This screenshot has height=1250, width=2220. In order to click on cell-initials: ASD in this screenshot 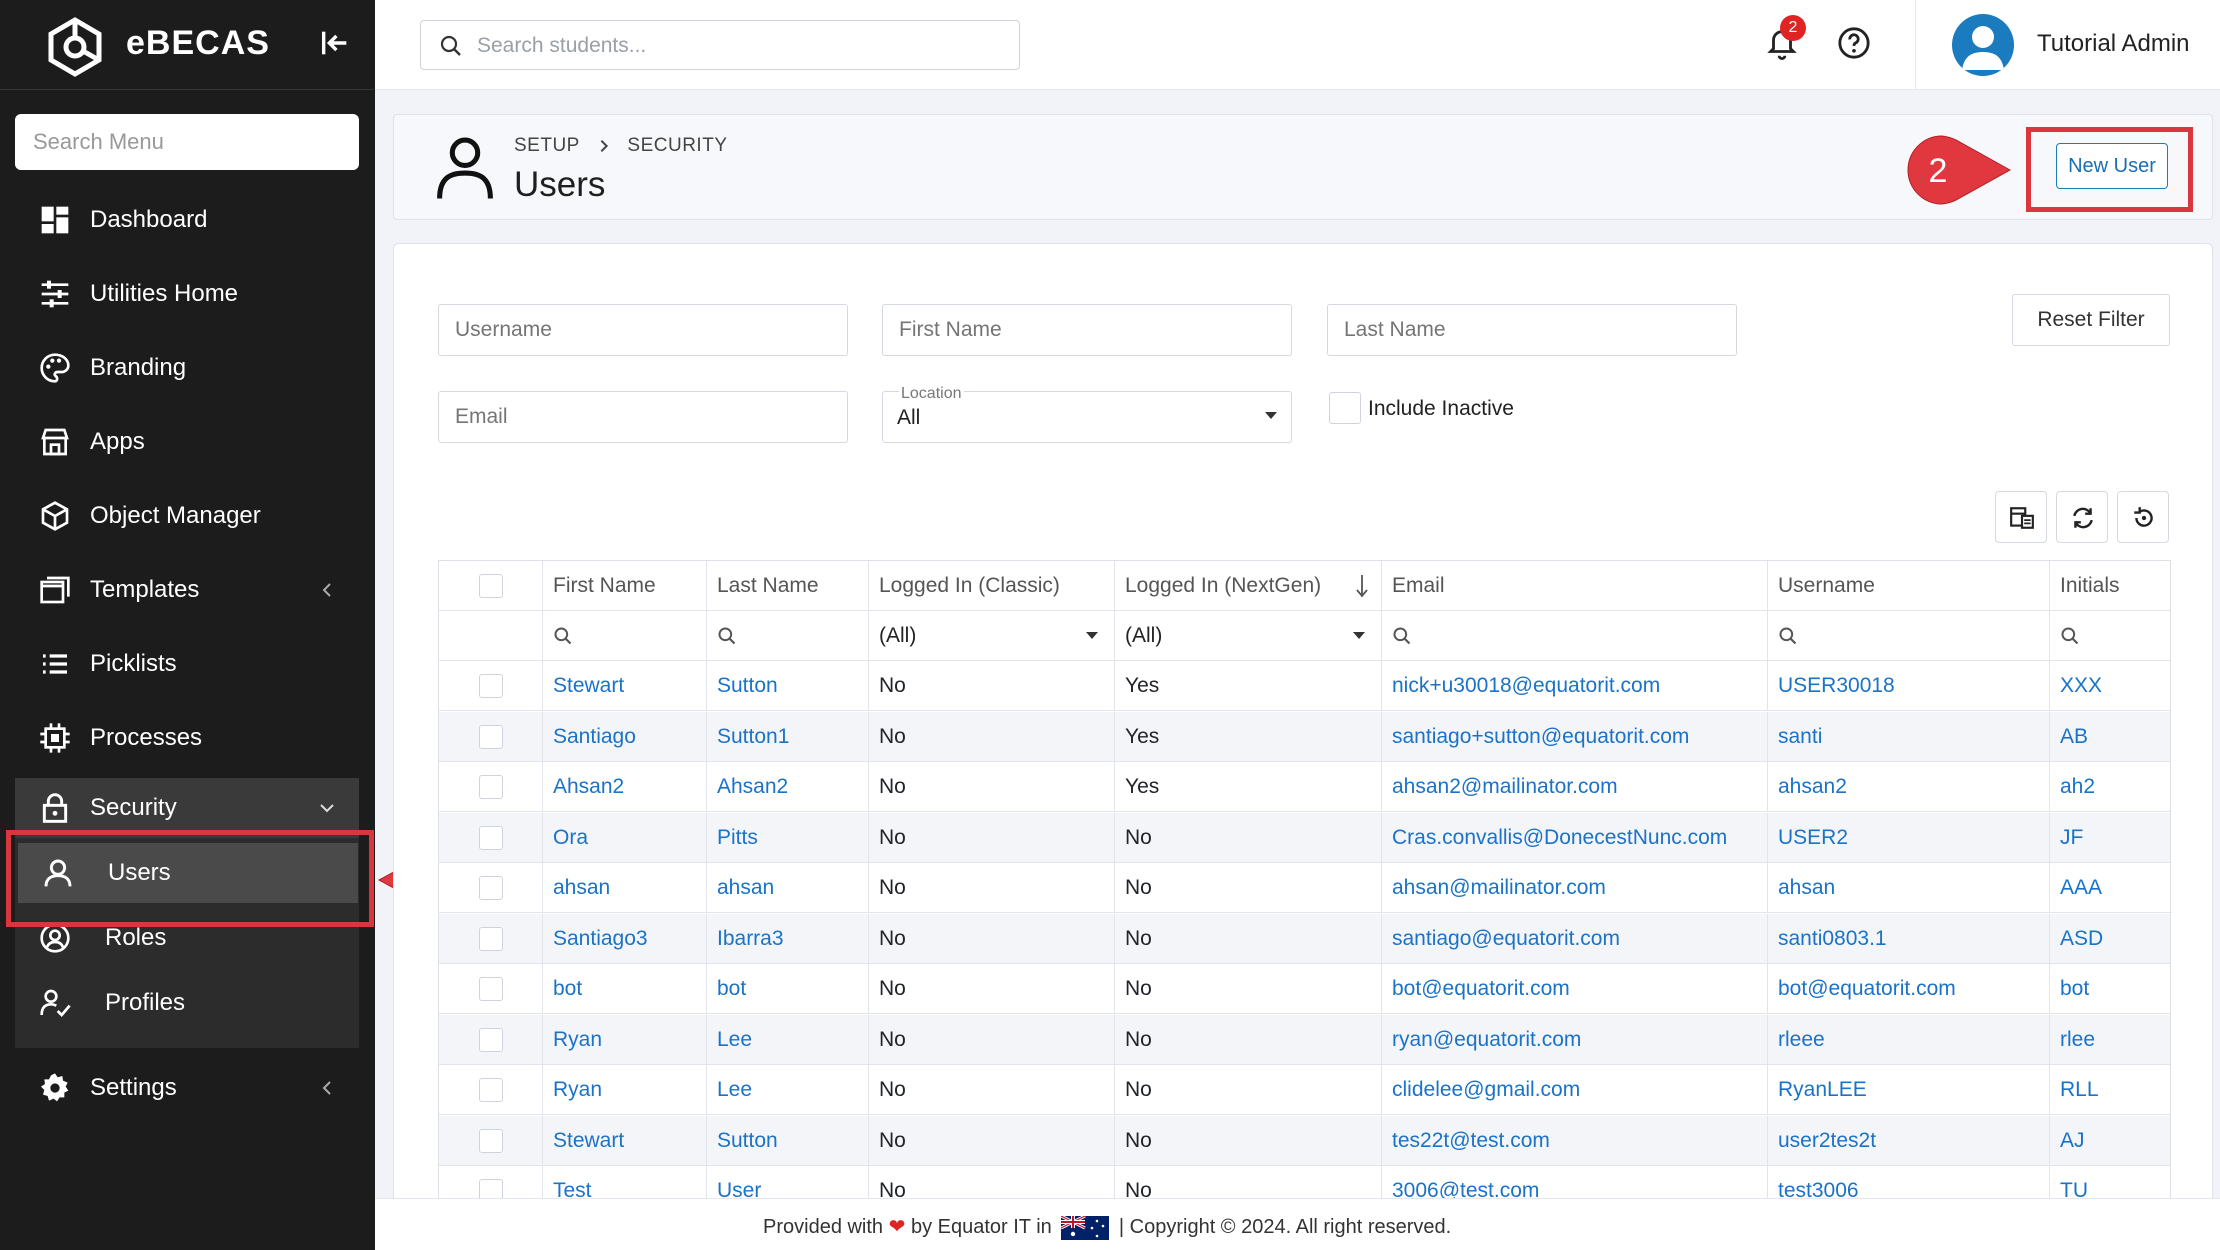, I will do `click(2110, 939)`.